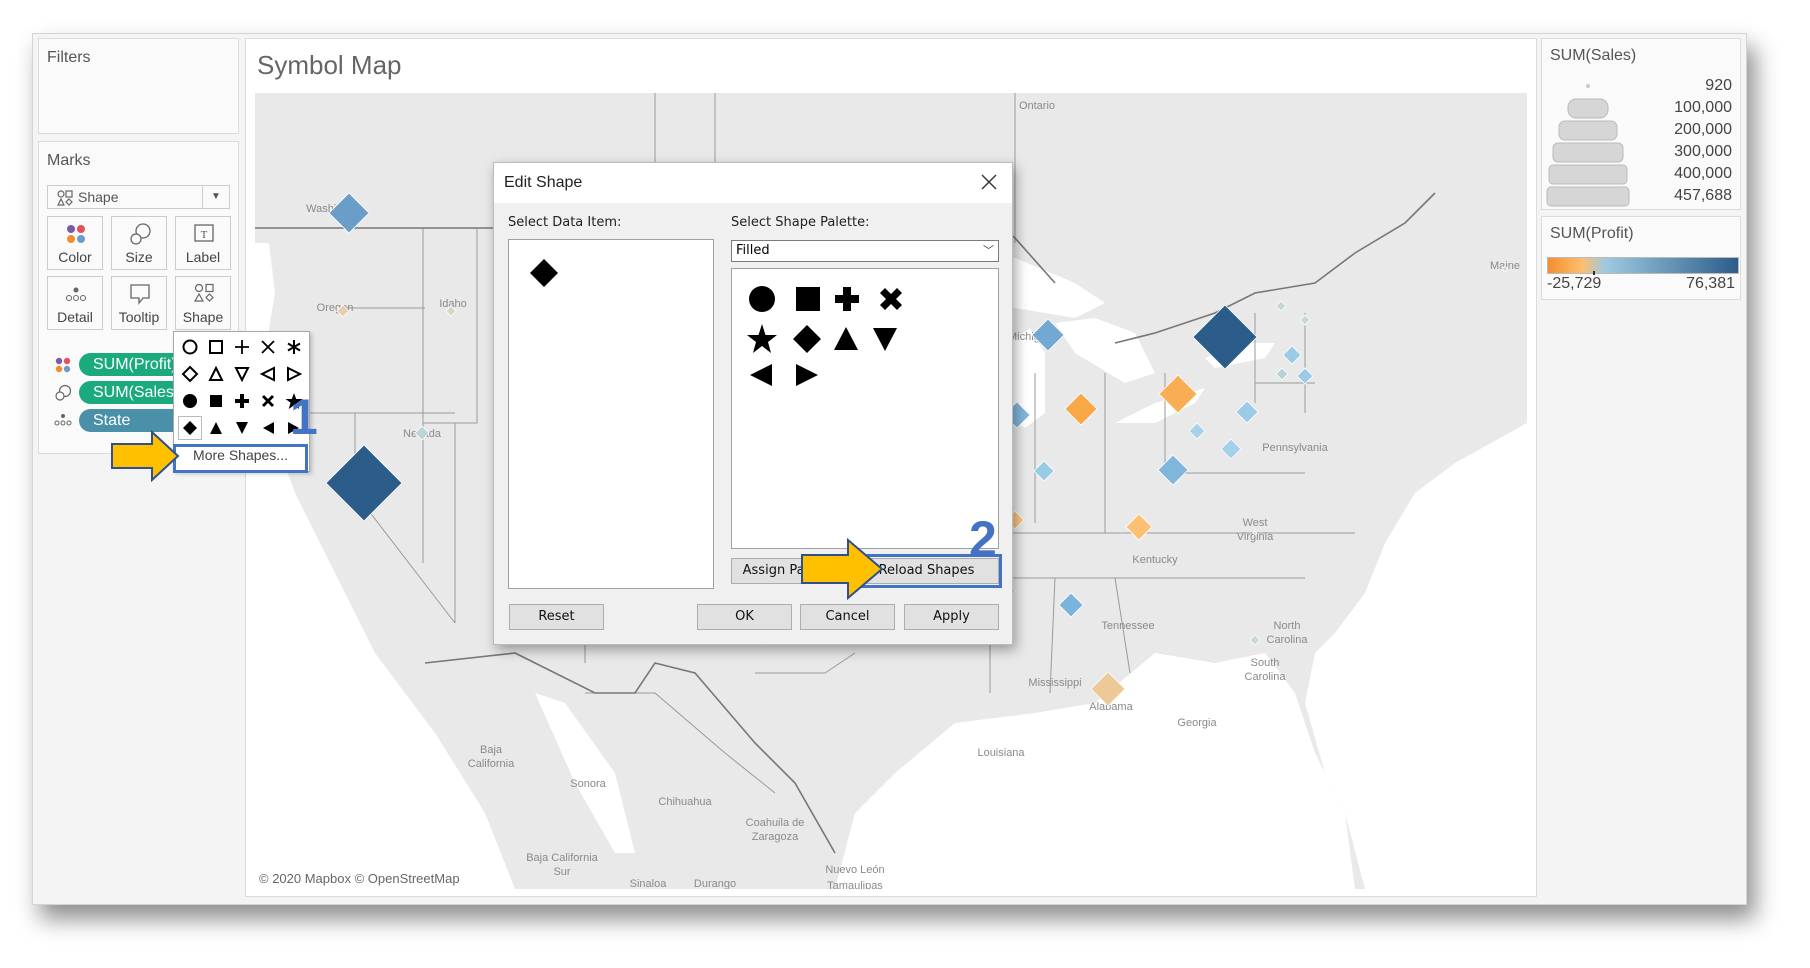  I want to click on size-legend-value: 100,000, so click(1703, 107).